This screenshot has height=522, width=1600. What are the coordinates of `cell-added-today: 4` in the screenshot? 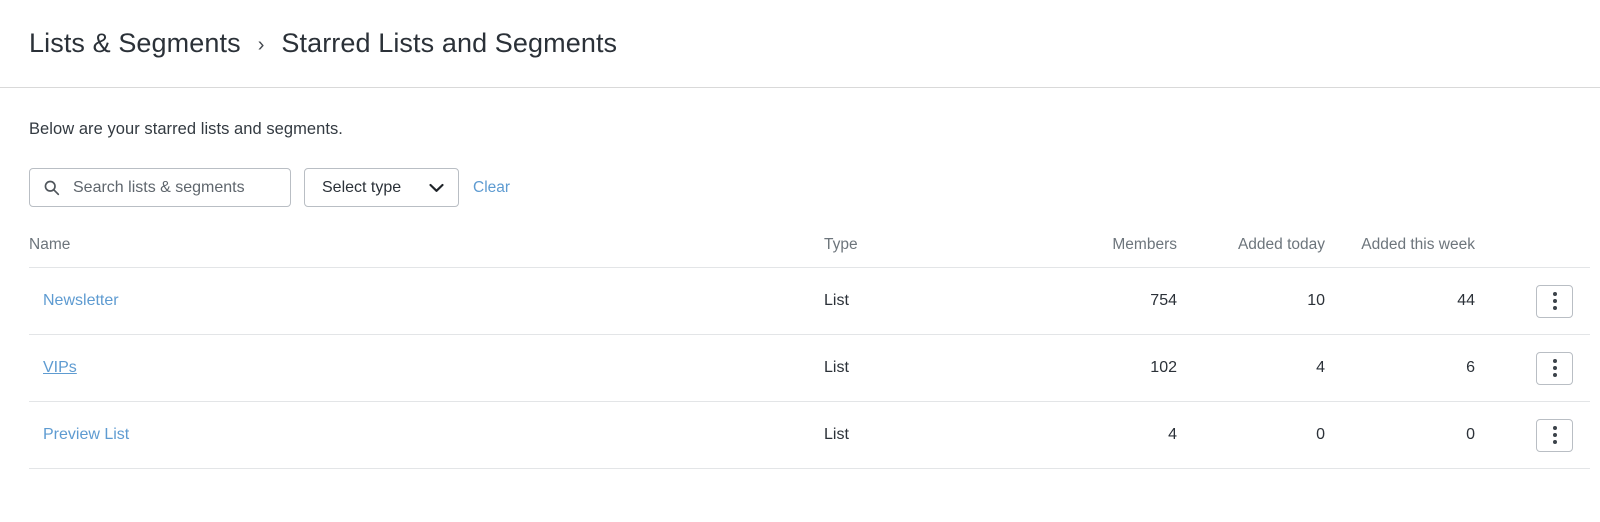 It's located at (1251, 368).